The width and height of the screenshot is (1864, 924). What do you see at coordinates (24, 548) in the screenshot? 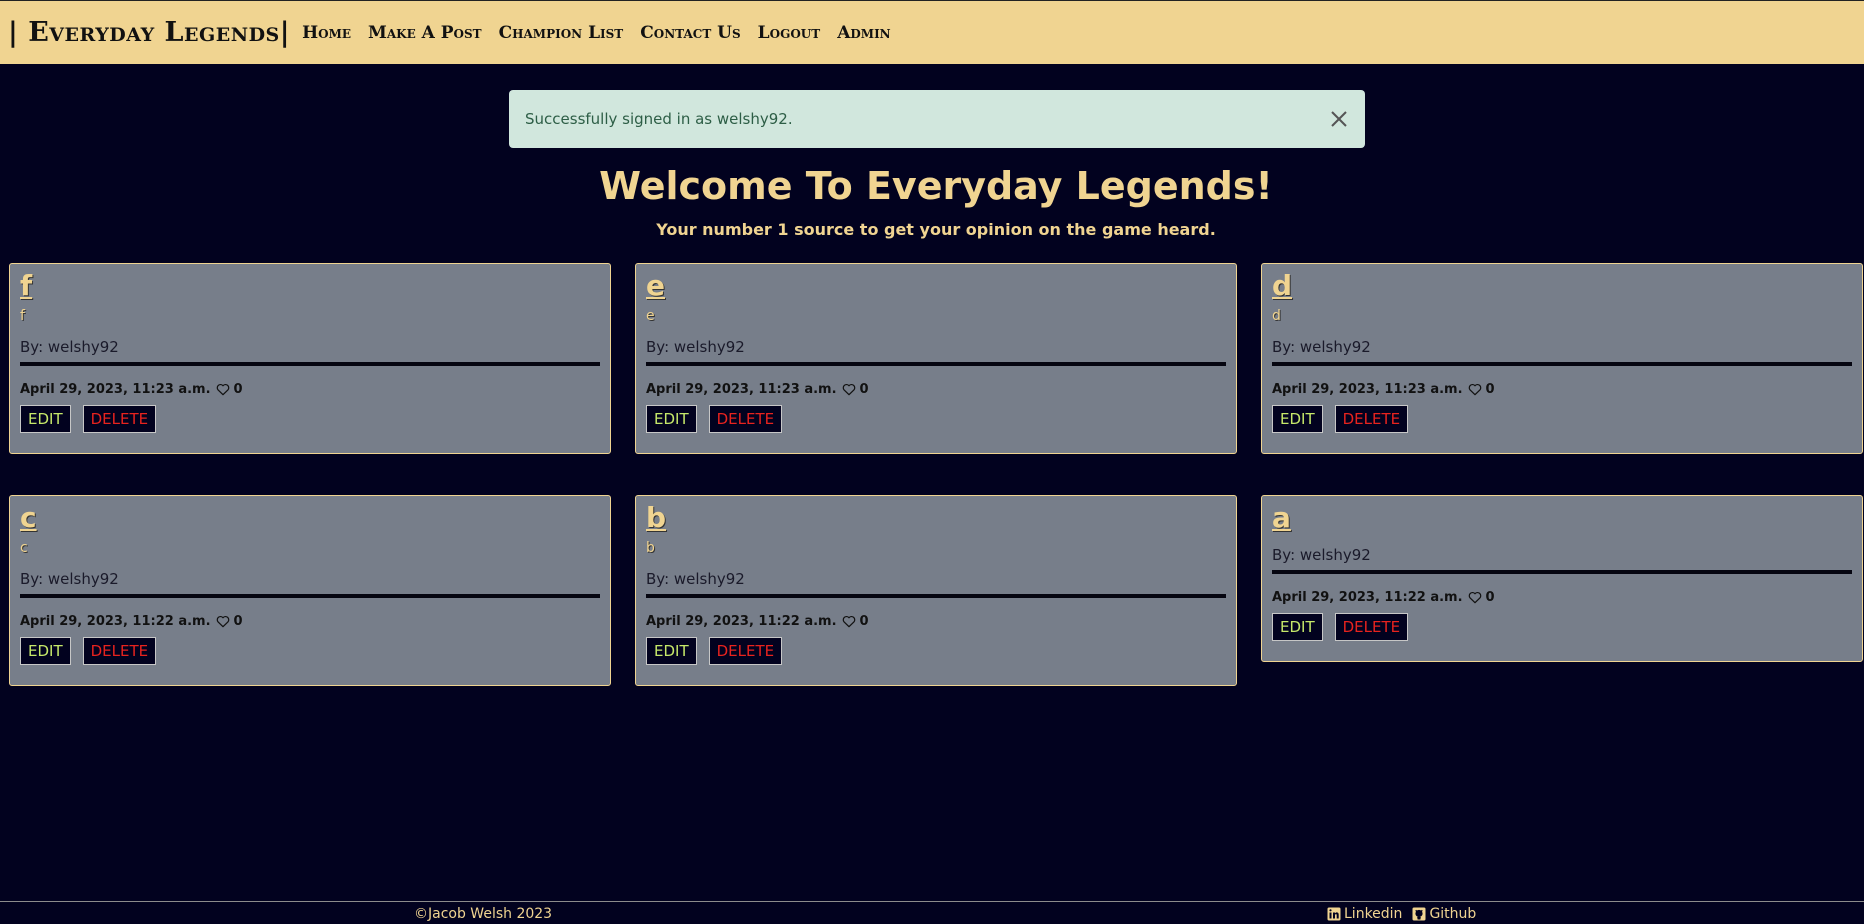
I see `post-excerpt: c` at bounding box center [24, 548].